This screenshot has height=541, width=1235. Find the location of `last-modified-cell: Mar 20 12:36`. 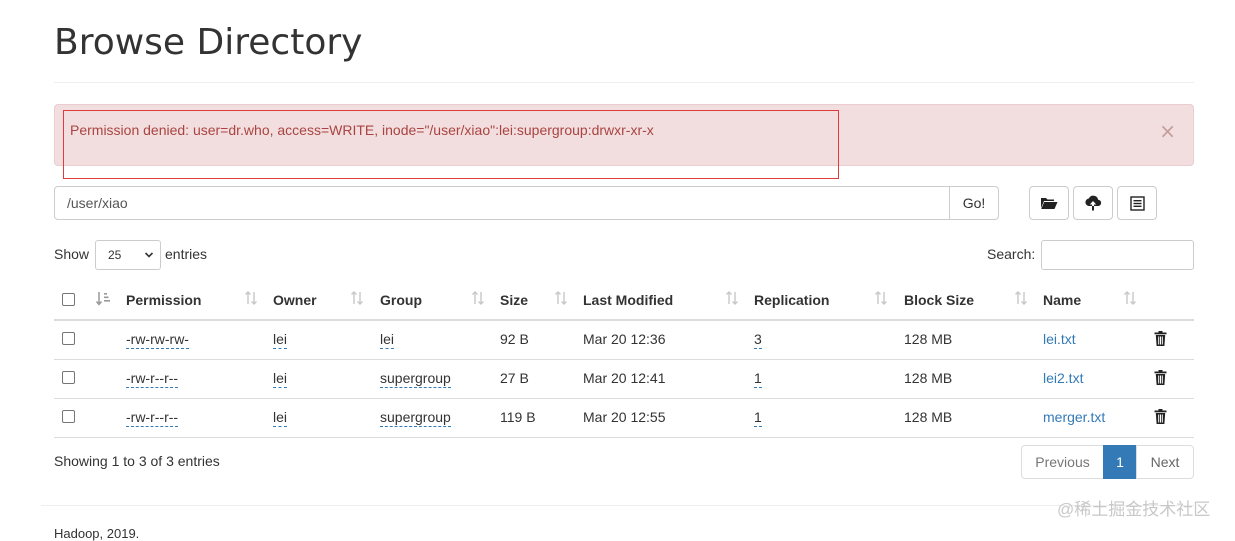

last-modified-cell: Mar 20 12:36 is located at coordinates (624, 339).